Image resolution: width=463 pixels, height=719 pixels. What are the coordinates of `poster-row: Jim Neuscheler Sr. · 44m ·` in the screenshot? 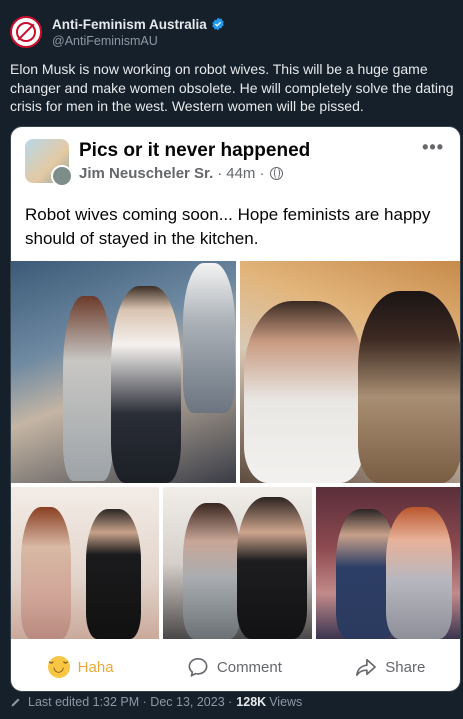 It's located at (194, 173).